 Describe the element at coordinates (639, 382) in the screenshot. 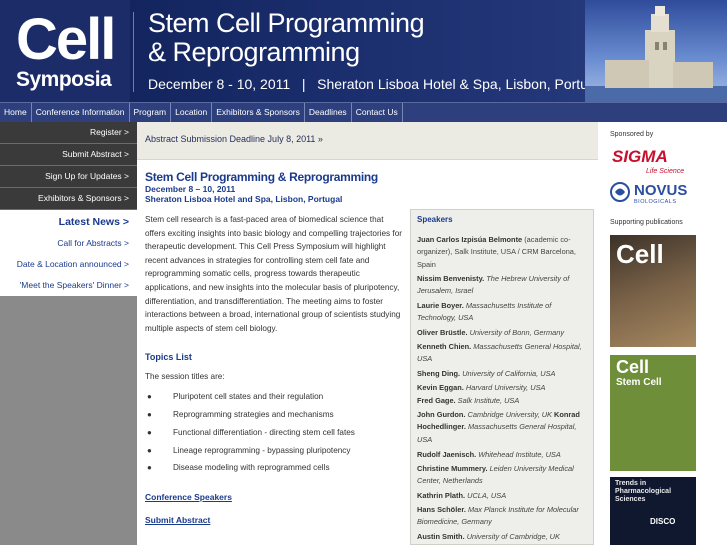

I see `cell-stem-cell-title-2: Stem Cell` at that location.